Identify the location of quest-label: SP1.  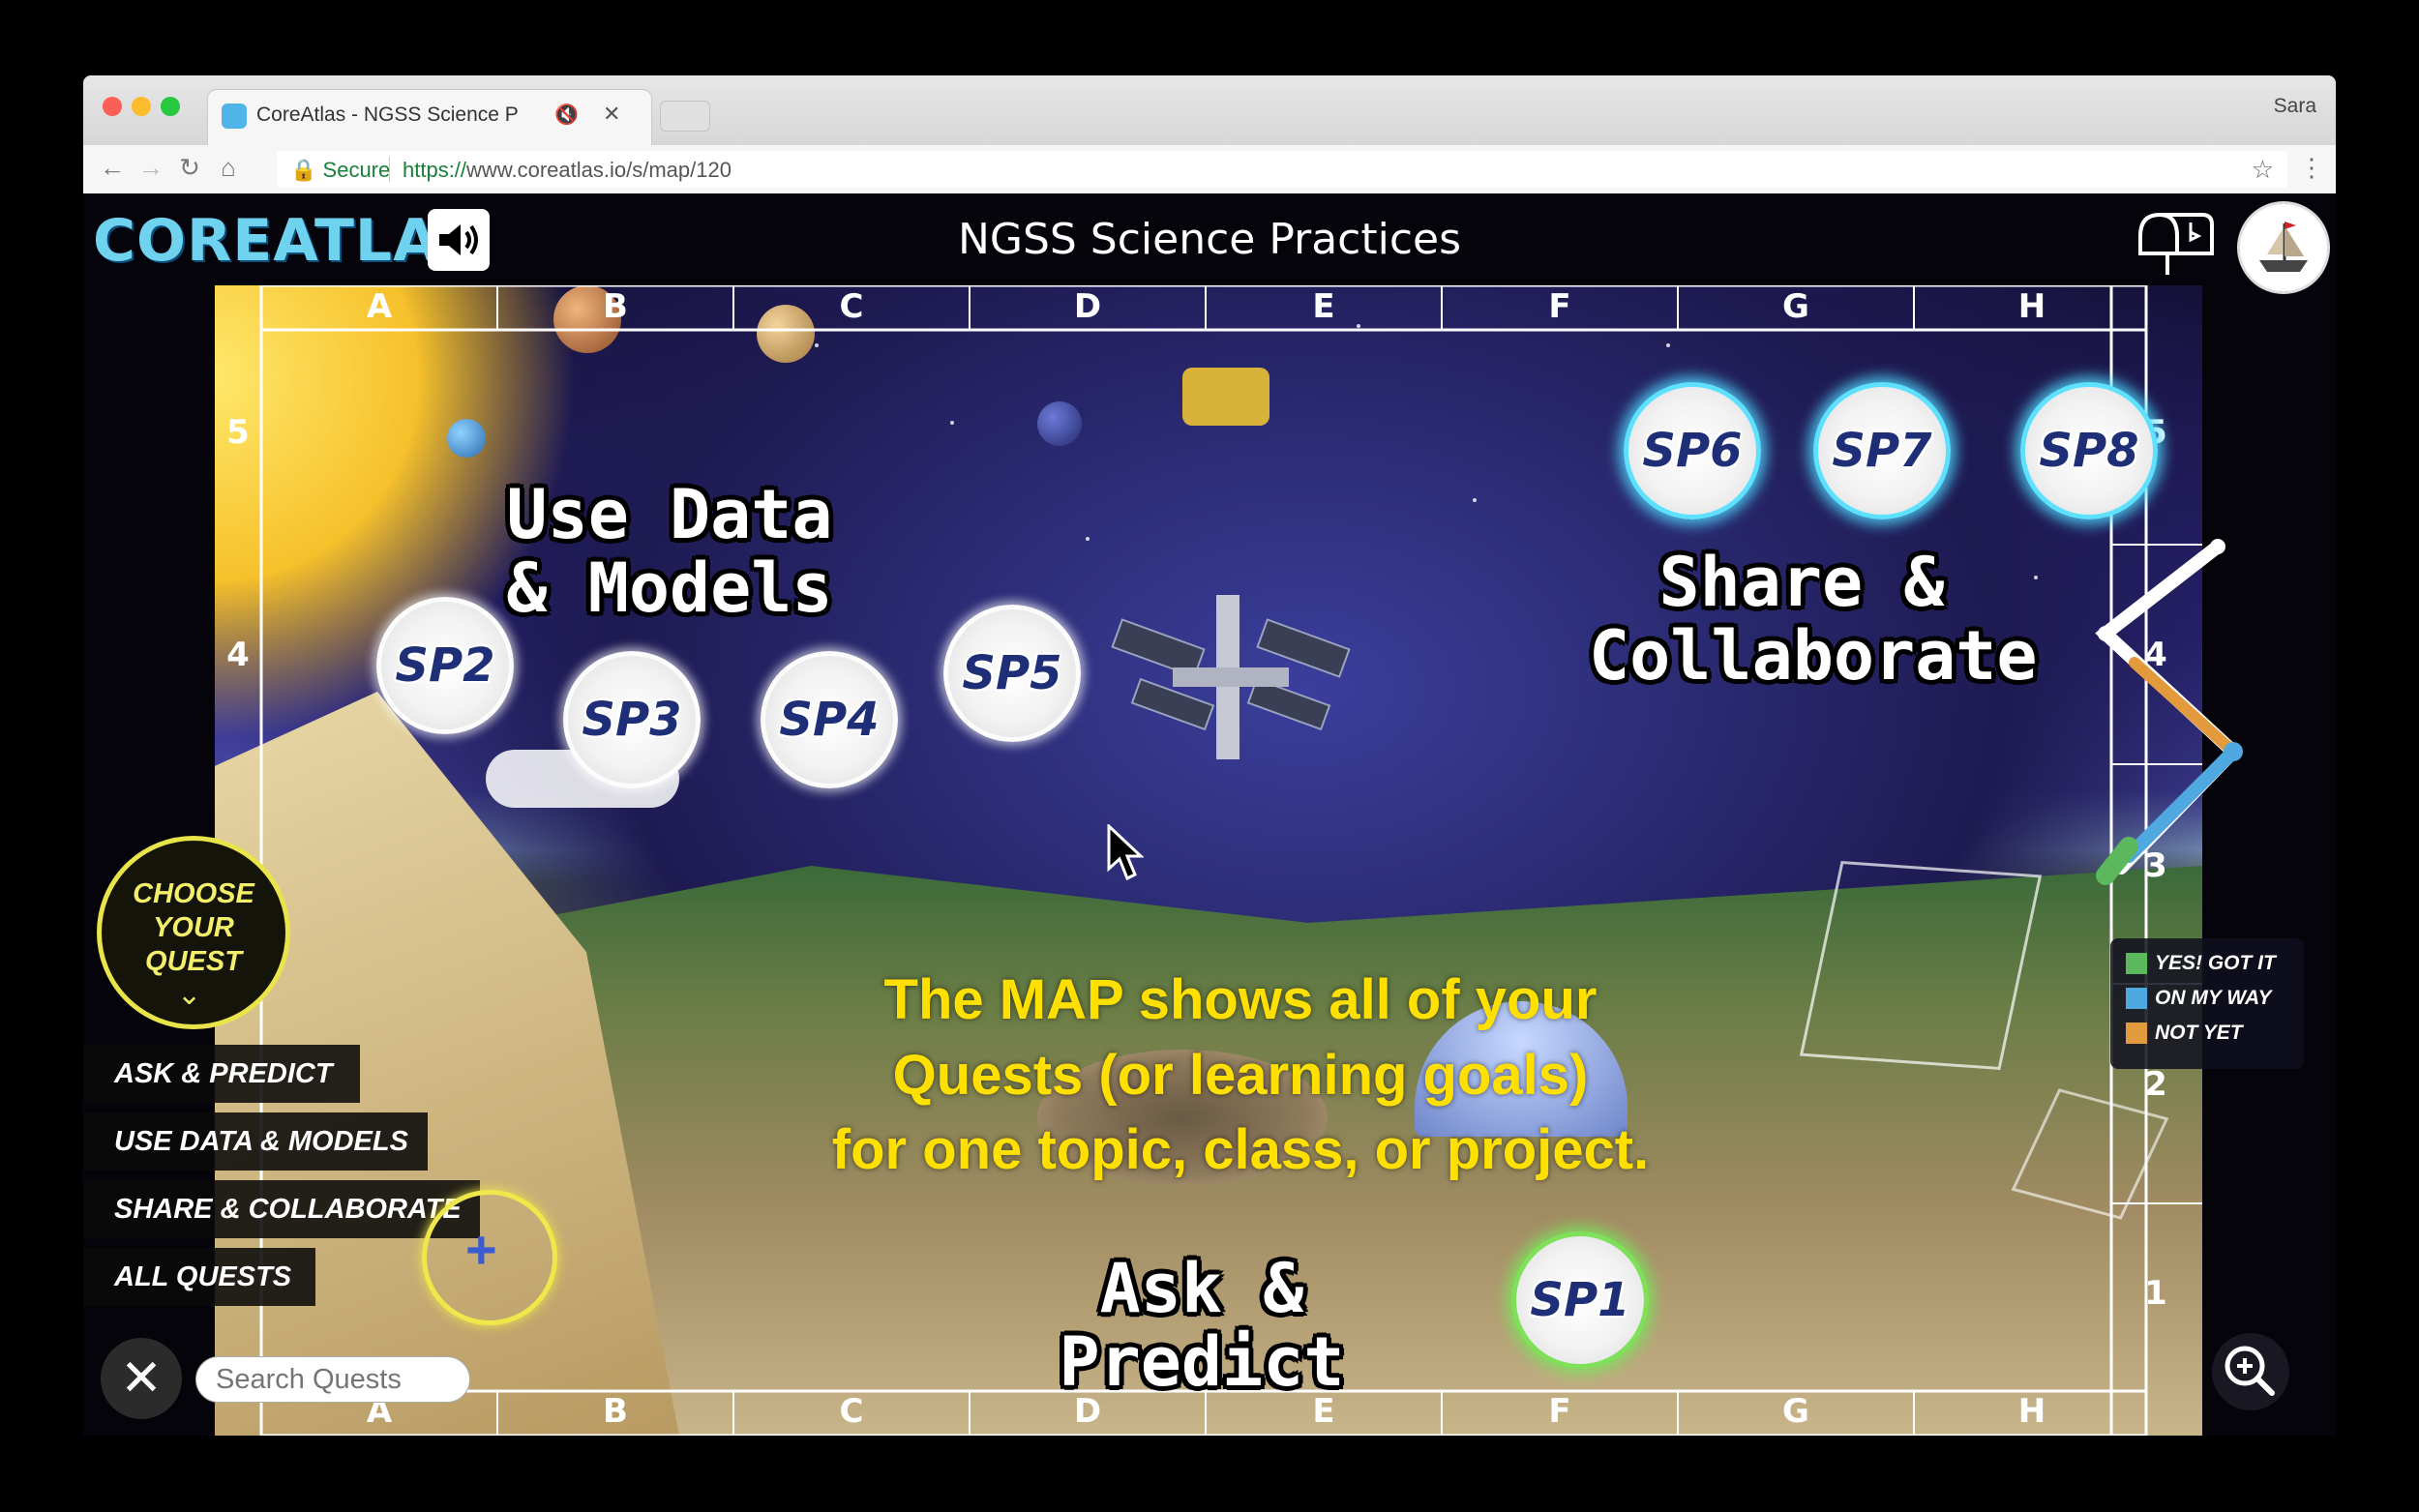
(1580, 1300).